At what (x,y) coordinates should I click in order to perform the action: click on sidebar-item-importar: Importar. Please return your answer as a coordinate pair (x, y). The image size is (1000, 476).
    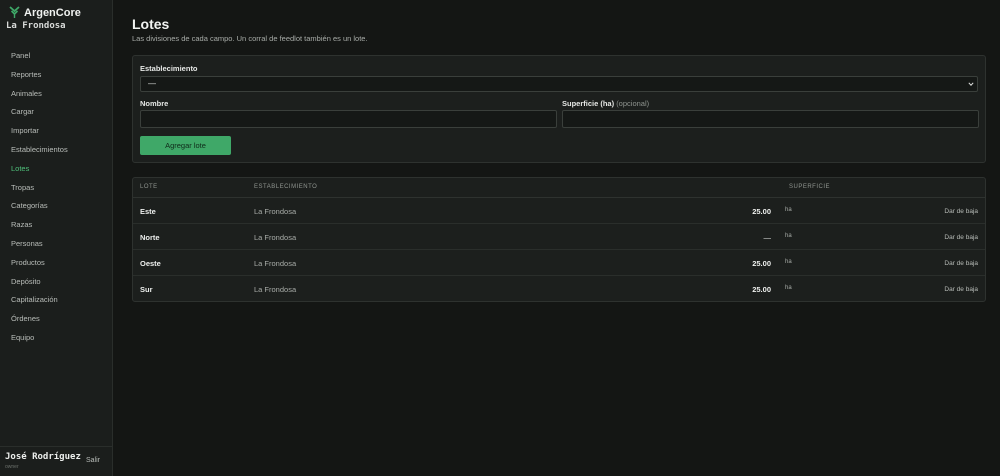
    Looking at the image, I should click on (56, 131).